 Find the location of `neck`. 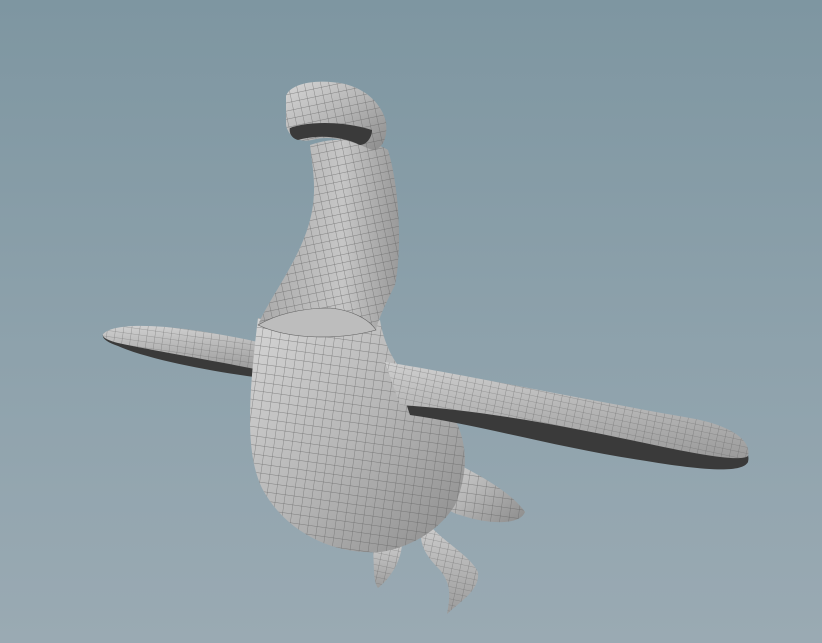

neck is located at coordinates (328, 238).